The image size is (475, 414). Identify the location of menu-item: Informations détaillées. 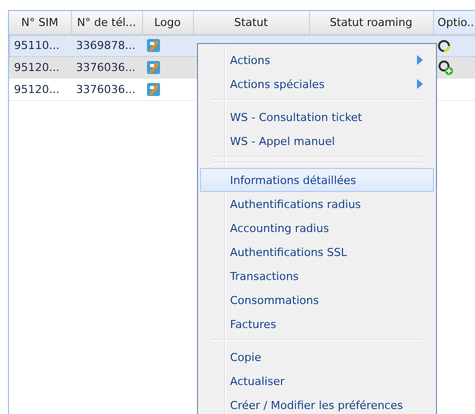
(317, 180).